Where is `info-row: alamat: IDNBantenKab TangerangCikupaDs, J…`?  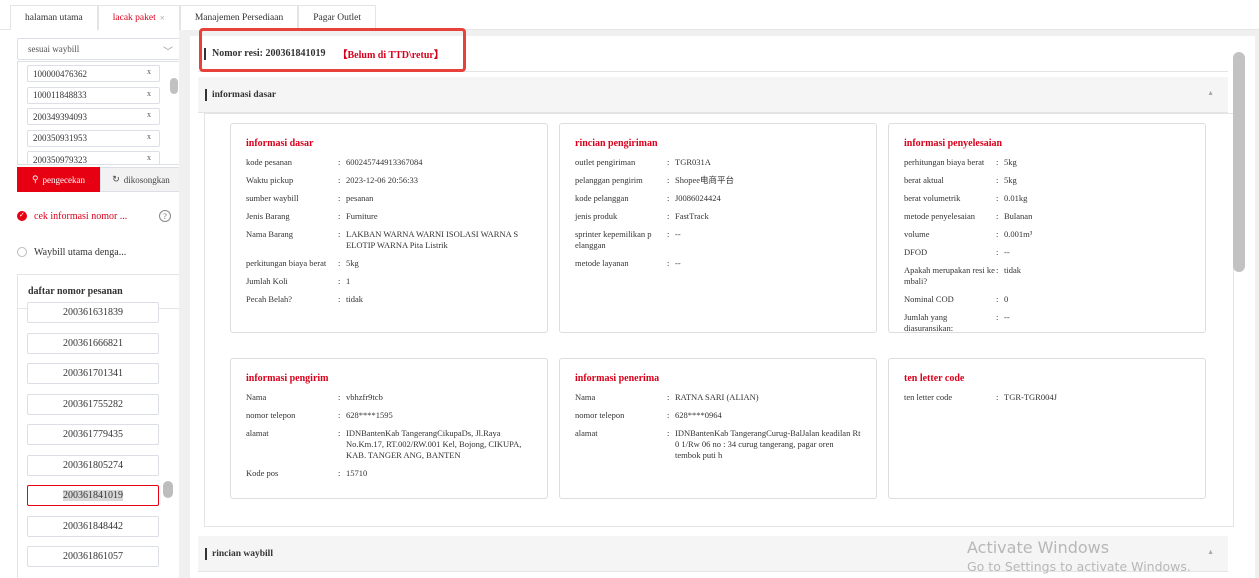
info-row: alamat: IDNBantenKab TangerangCikupaDs, J… is located at coordinates (389, 444).